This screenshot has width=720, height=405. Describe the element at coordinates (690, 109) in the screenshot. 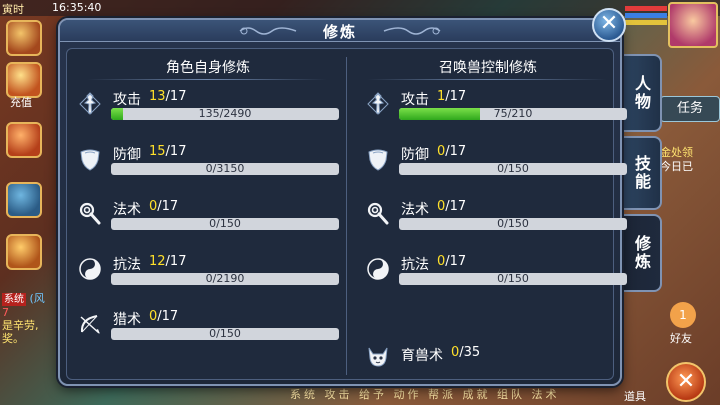

I see `quest-tab: 任务` at that location.